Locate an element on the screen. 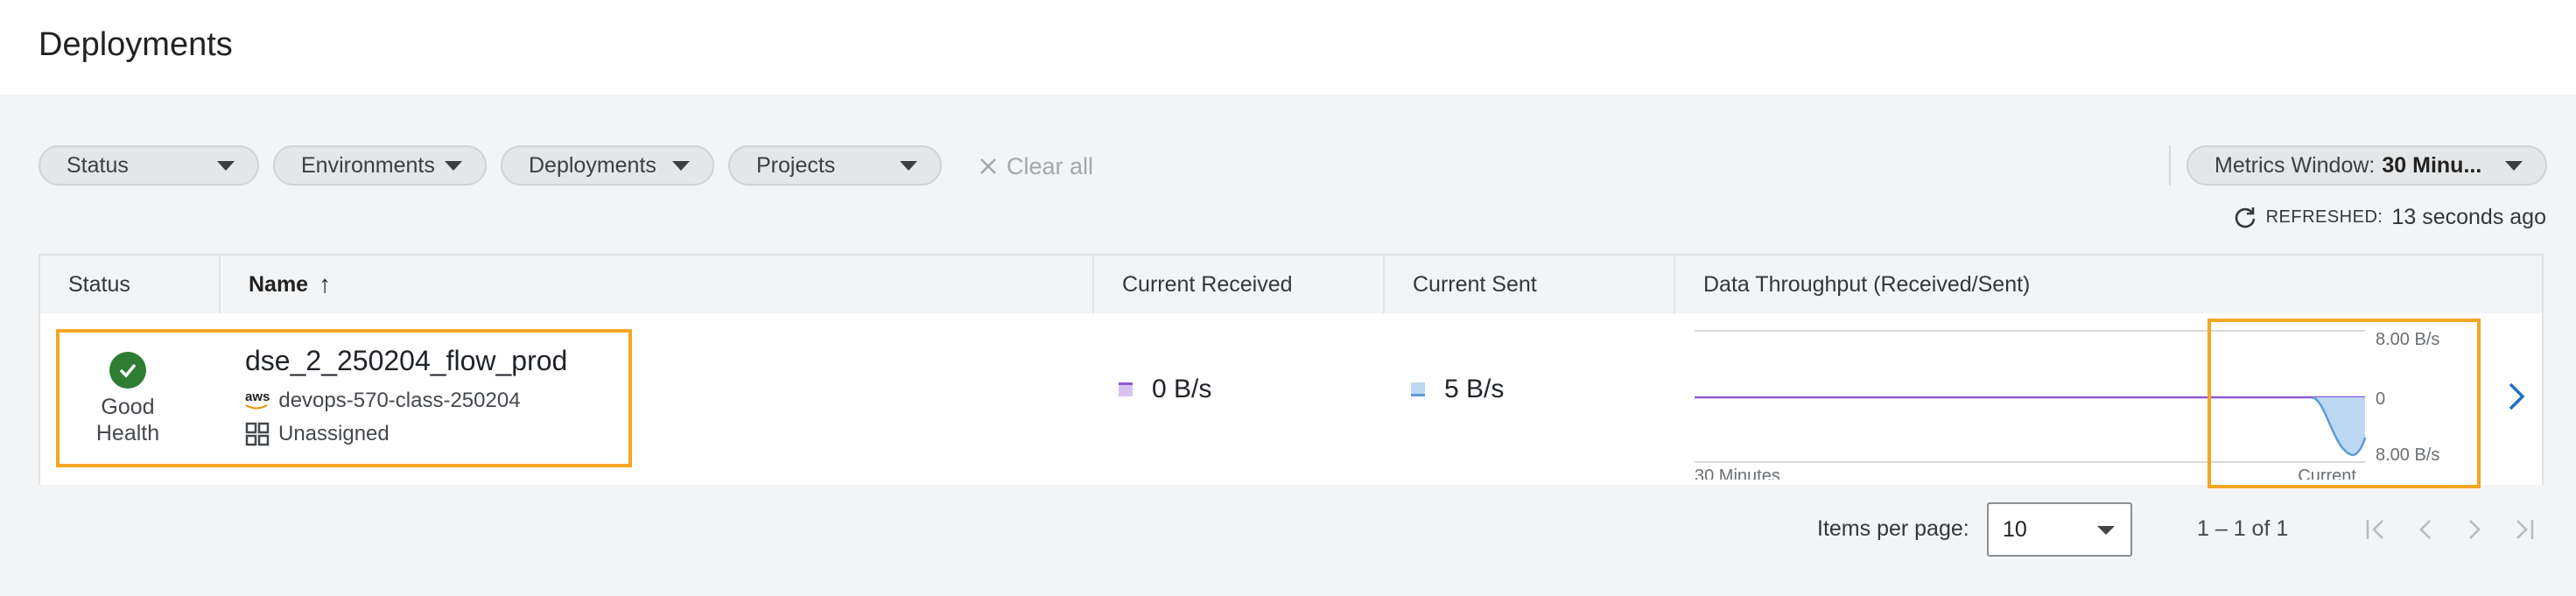  status-text-line1: Good is located at coordinates (128, 407).